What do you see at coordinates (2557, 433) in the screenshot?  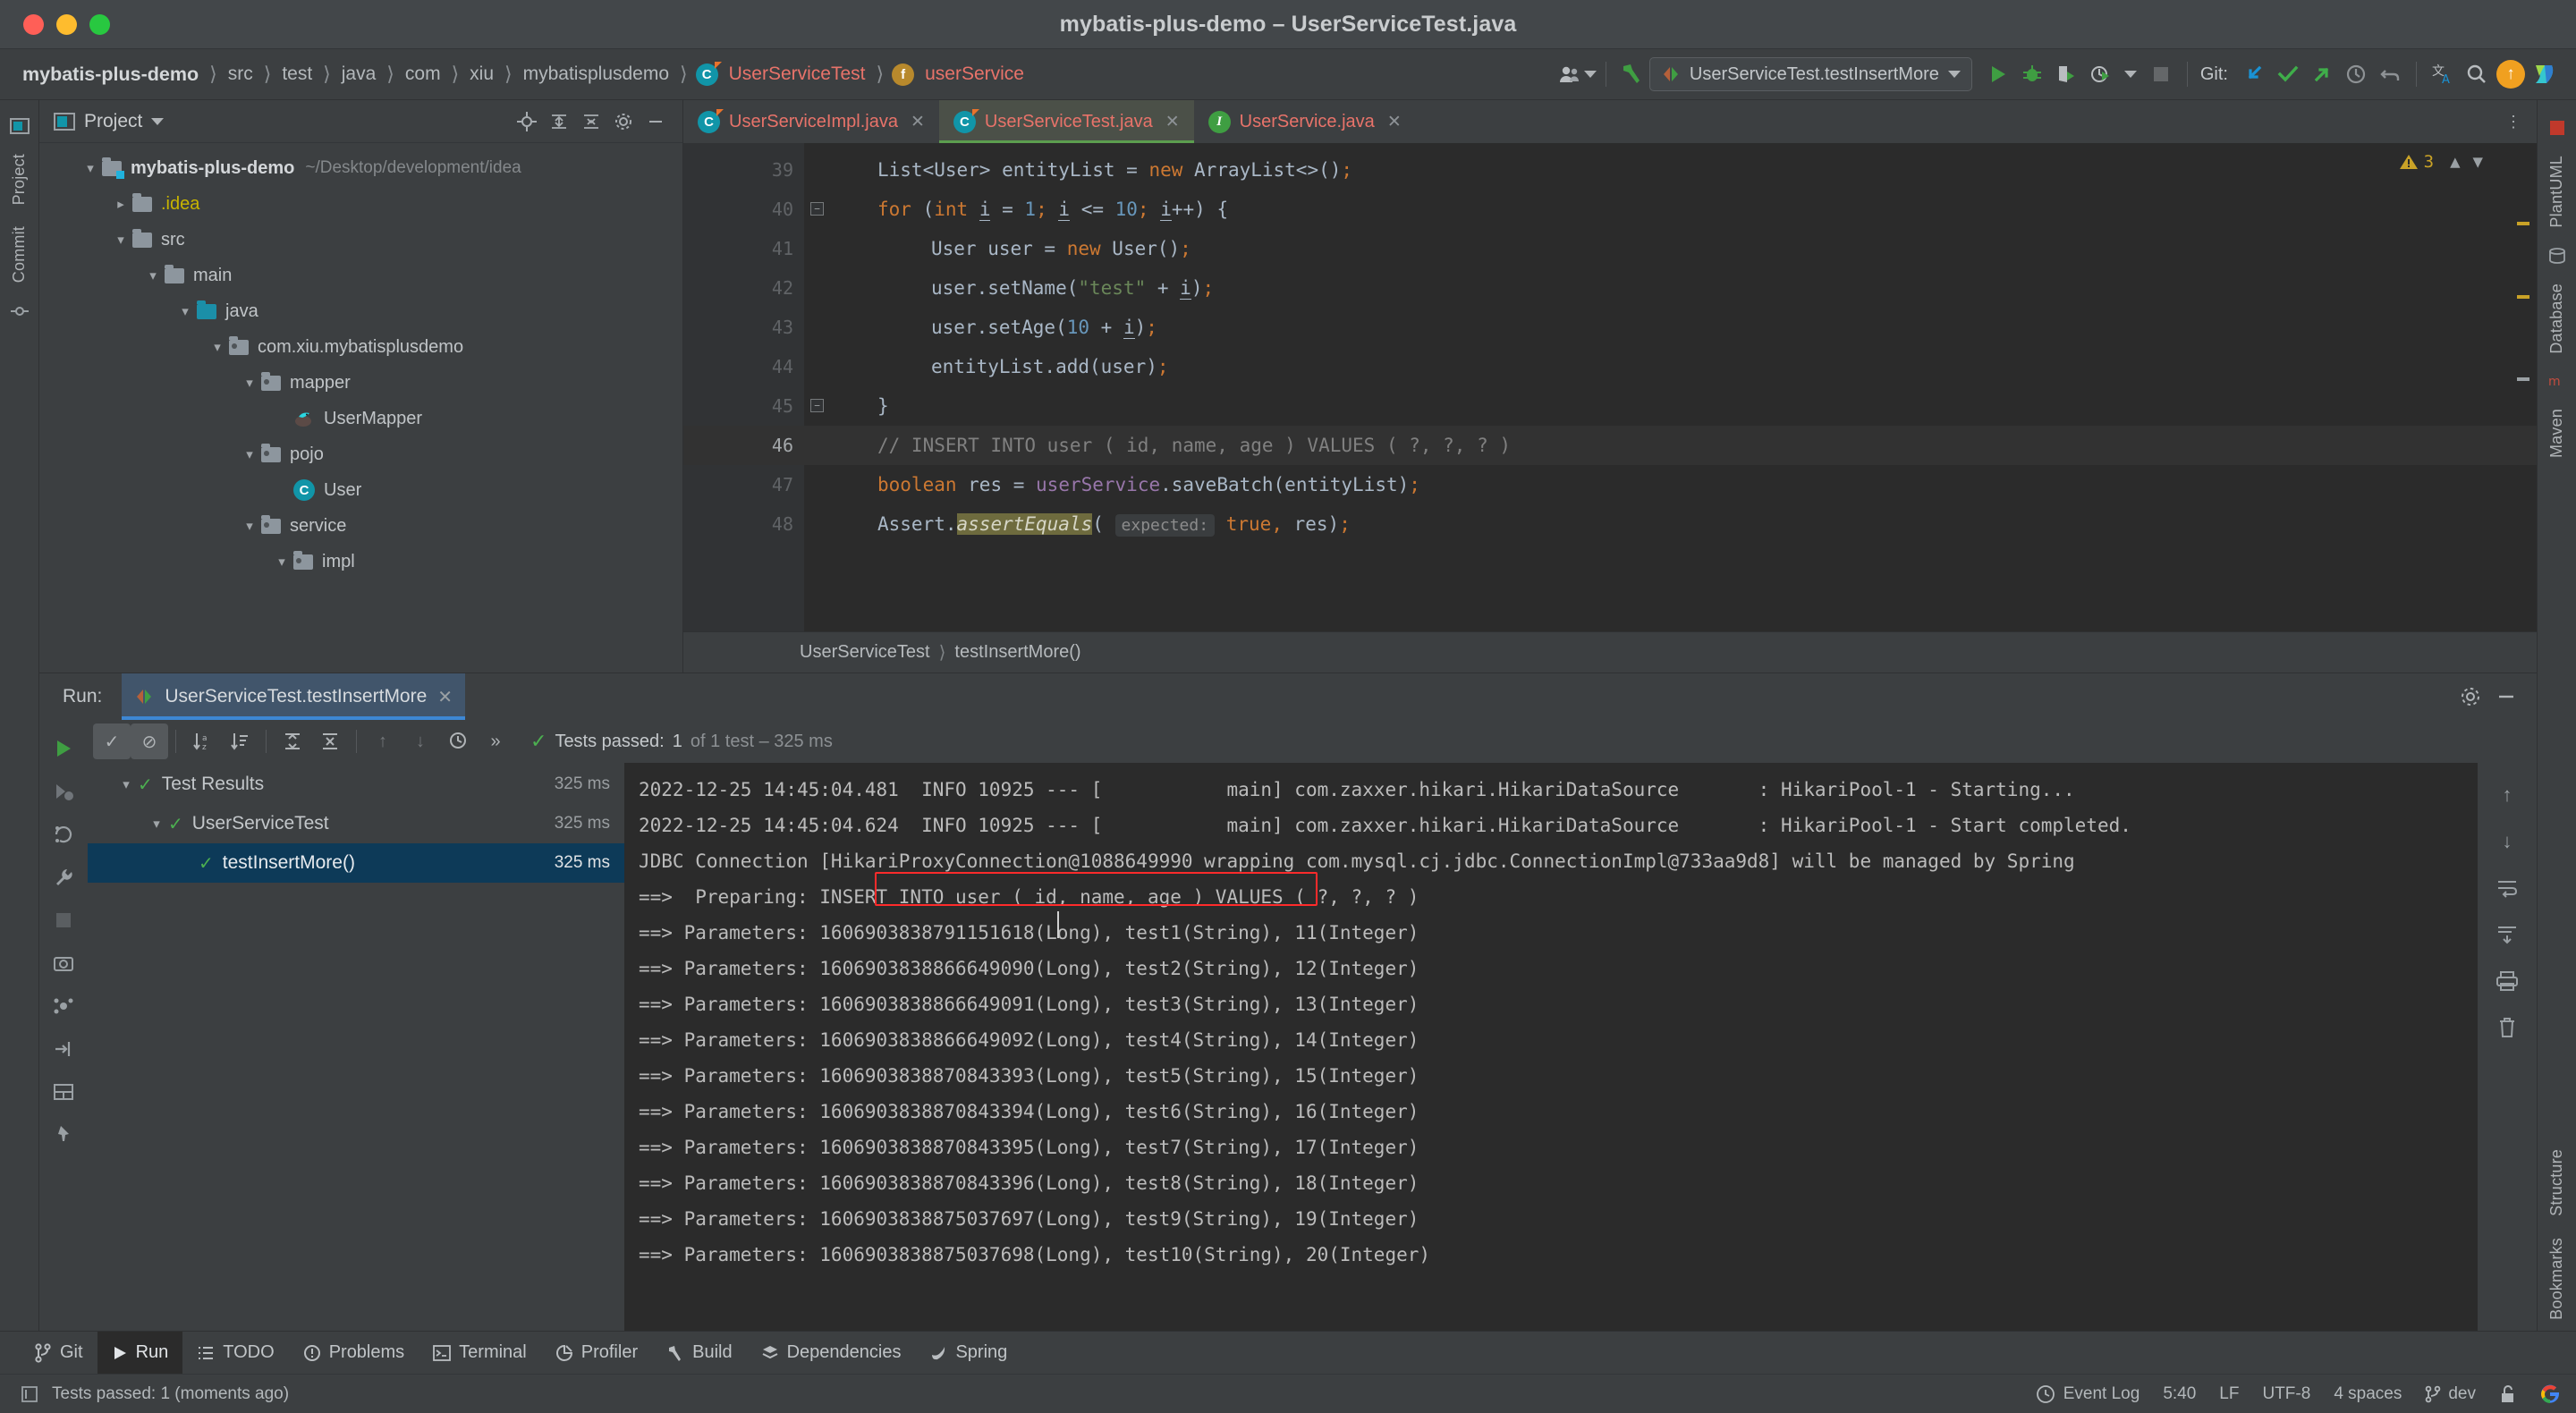 I see `sidebar-tab-maven: Maven` at bounding box center [2557, 433].